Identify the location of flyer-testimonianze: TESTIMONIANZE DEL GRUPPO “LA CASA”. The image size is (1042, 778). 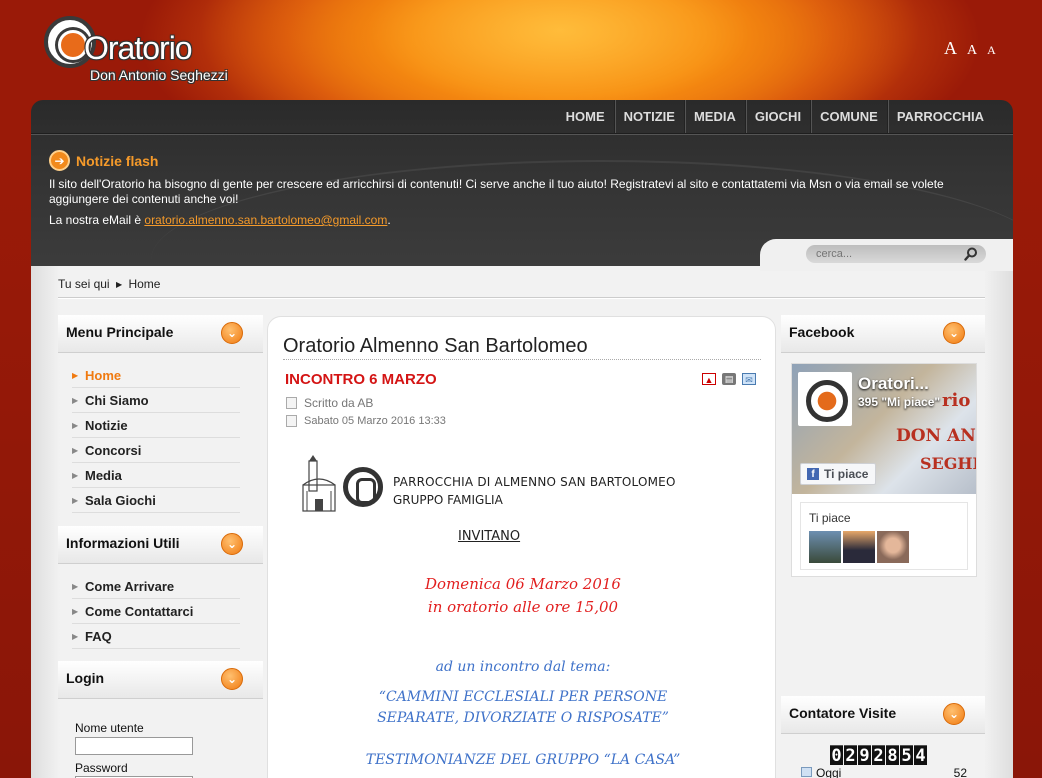
(523, 760).